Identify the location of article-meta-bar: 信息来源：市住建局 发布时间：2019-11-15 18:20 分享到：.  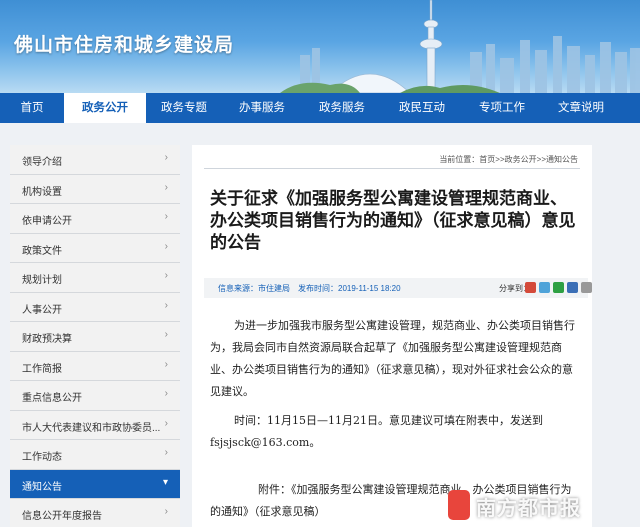
(398, 288).